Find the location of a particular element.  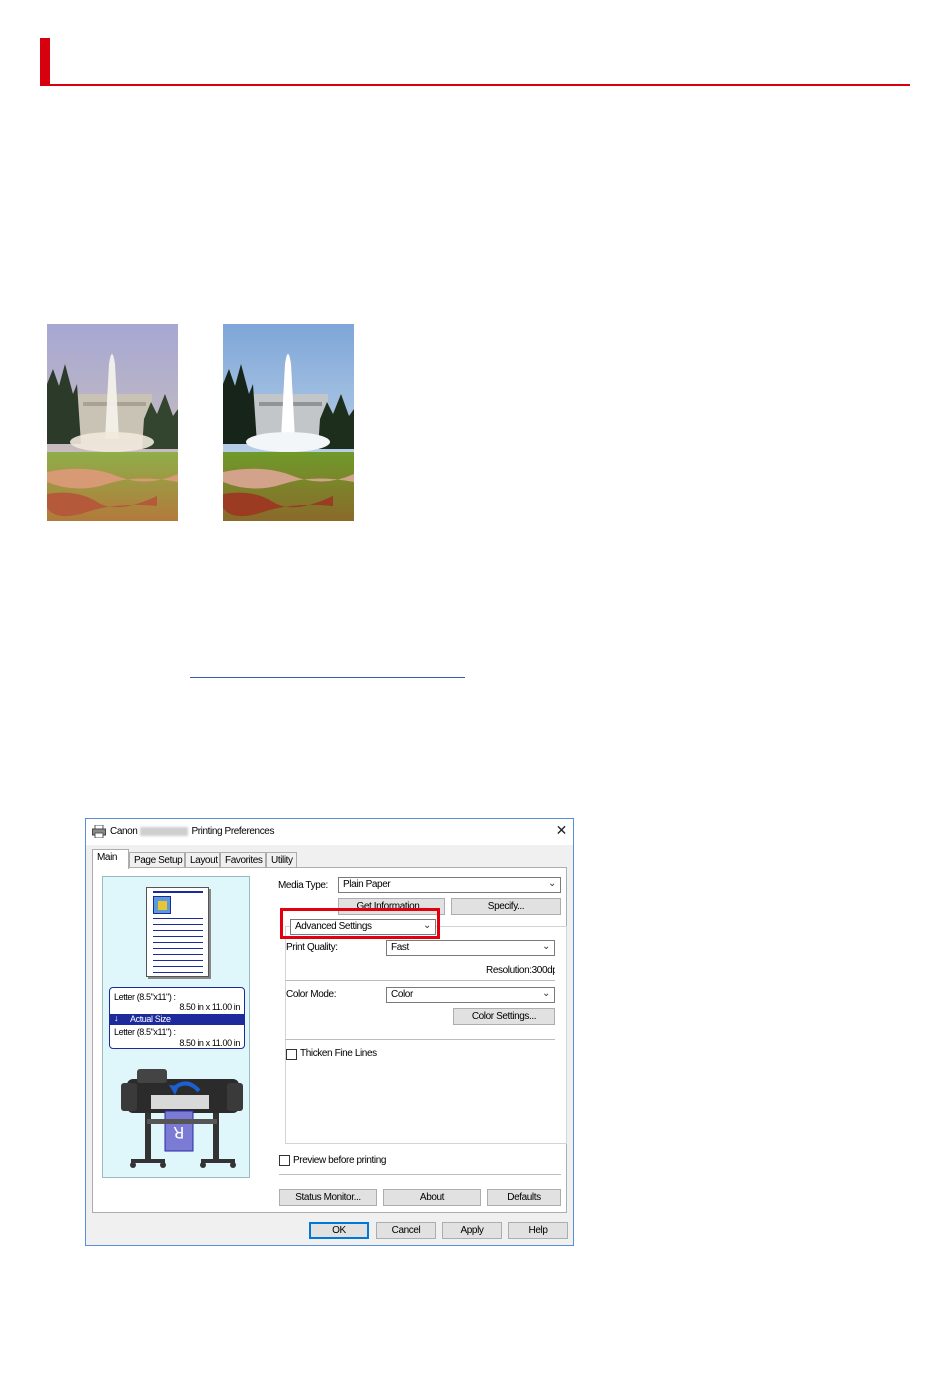

dialog-title-bar: Canon Printing Preferences ✕ is located at coordinates (329, 832).